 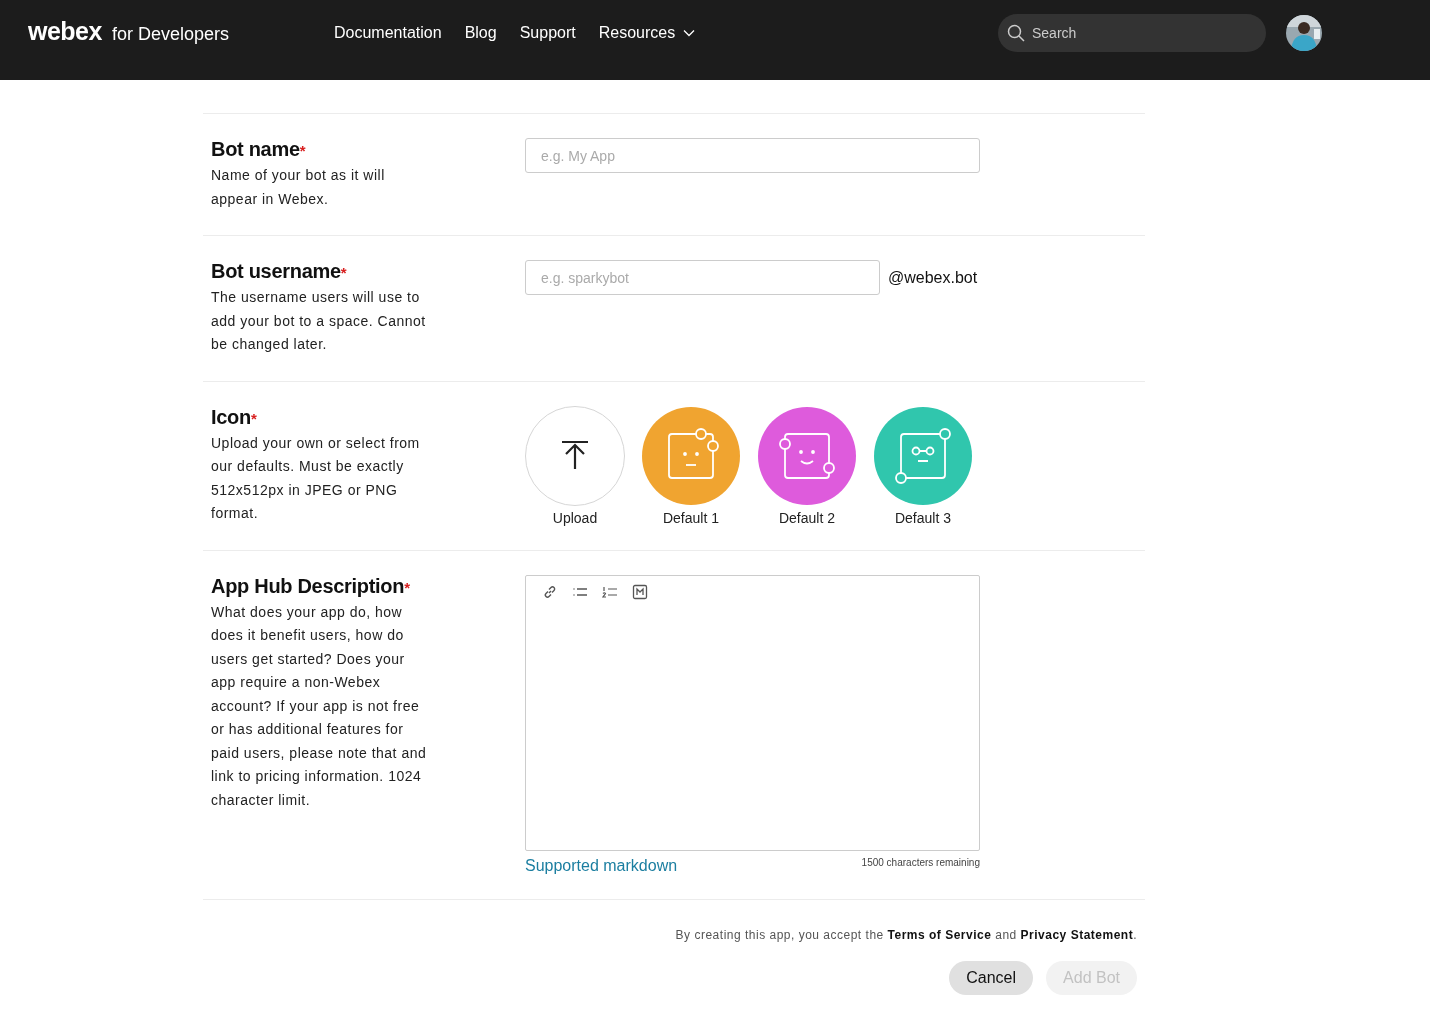 What do you see at coordinates (647, 33) in the screenshot?
I see `nav-link: Resources` at bounding box center [647, 33].